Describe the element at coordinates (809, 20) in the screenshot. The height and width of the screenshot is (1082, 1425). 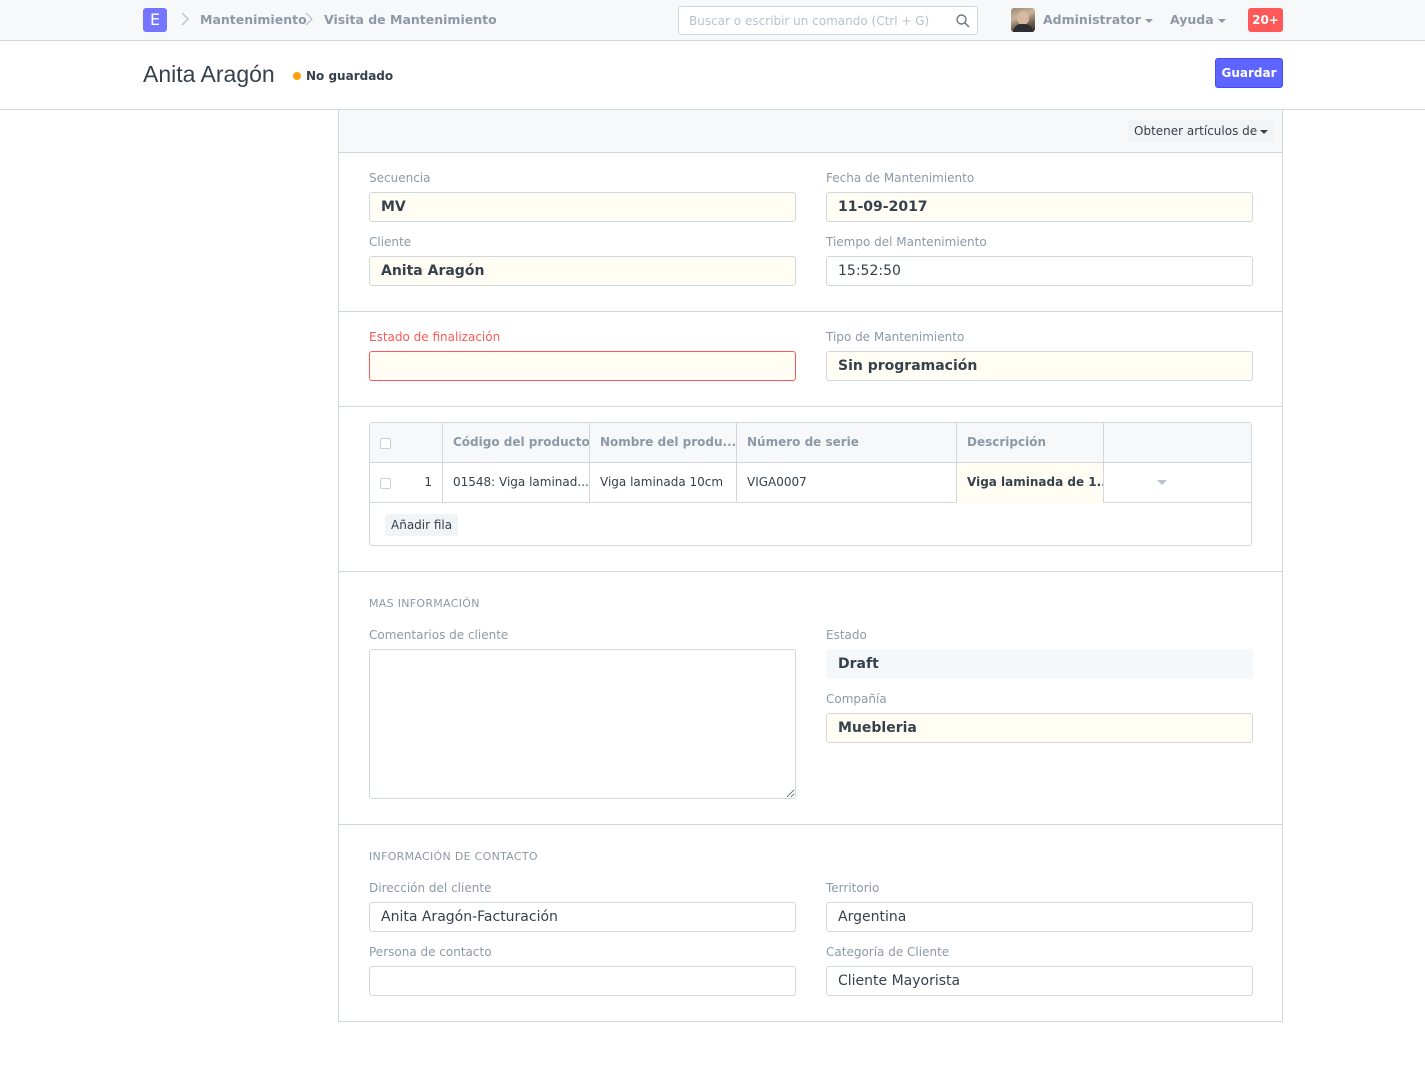
I see `search-input` at that location.